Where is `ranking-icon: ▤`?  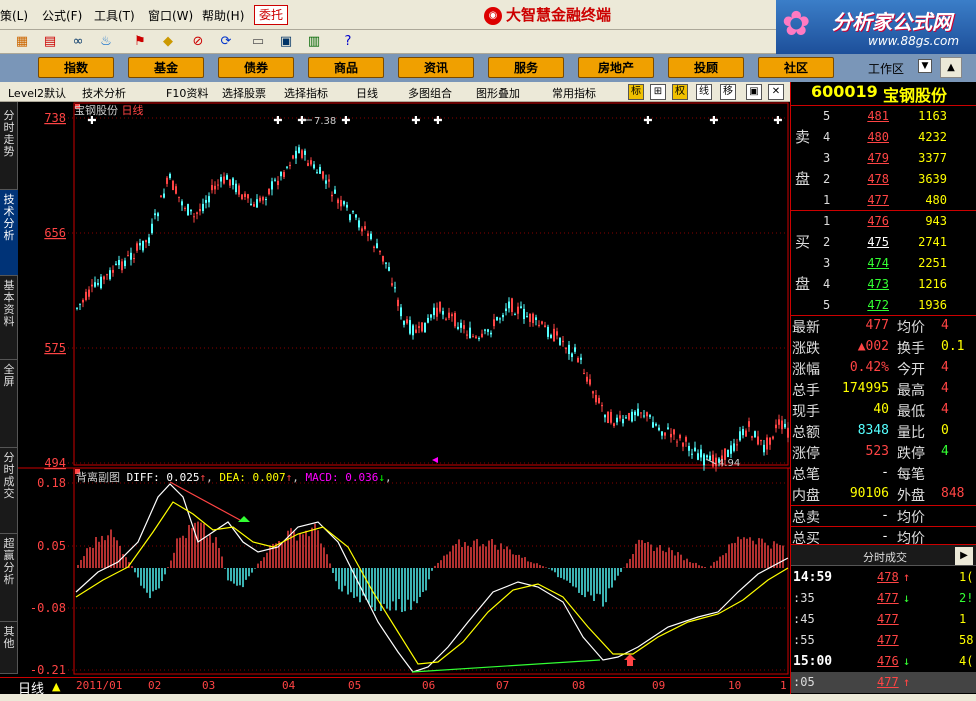 ranking-icon: ▤ is located at coordinates (50, 42).